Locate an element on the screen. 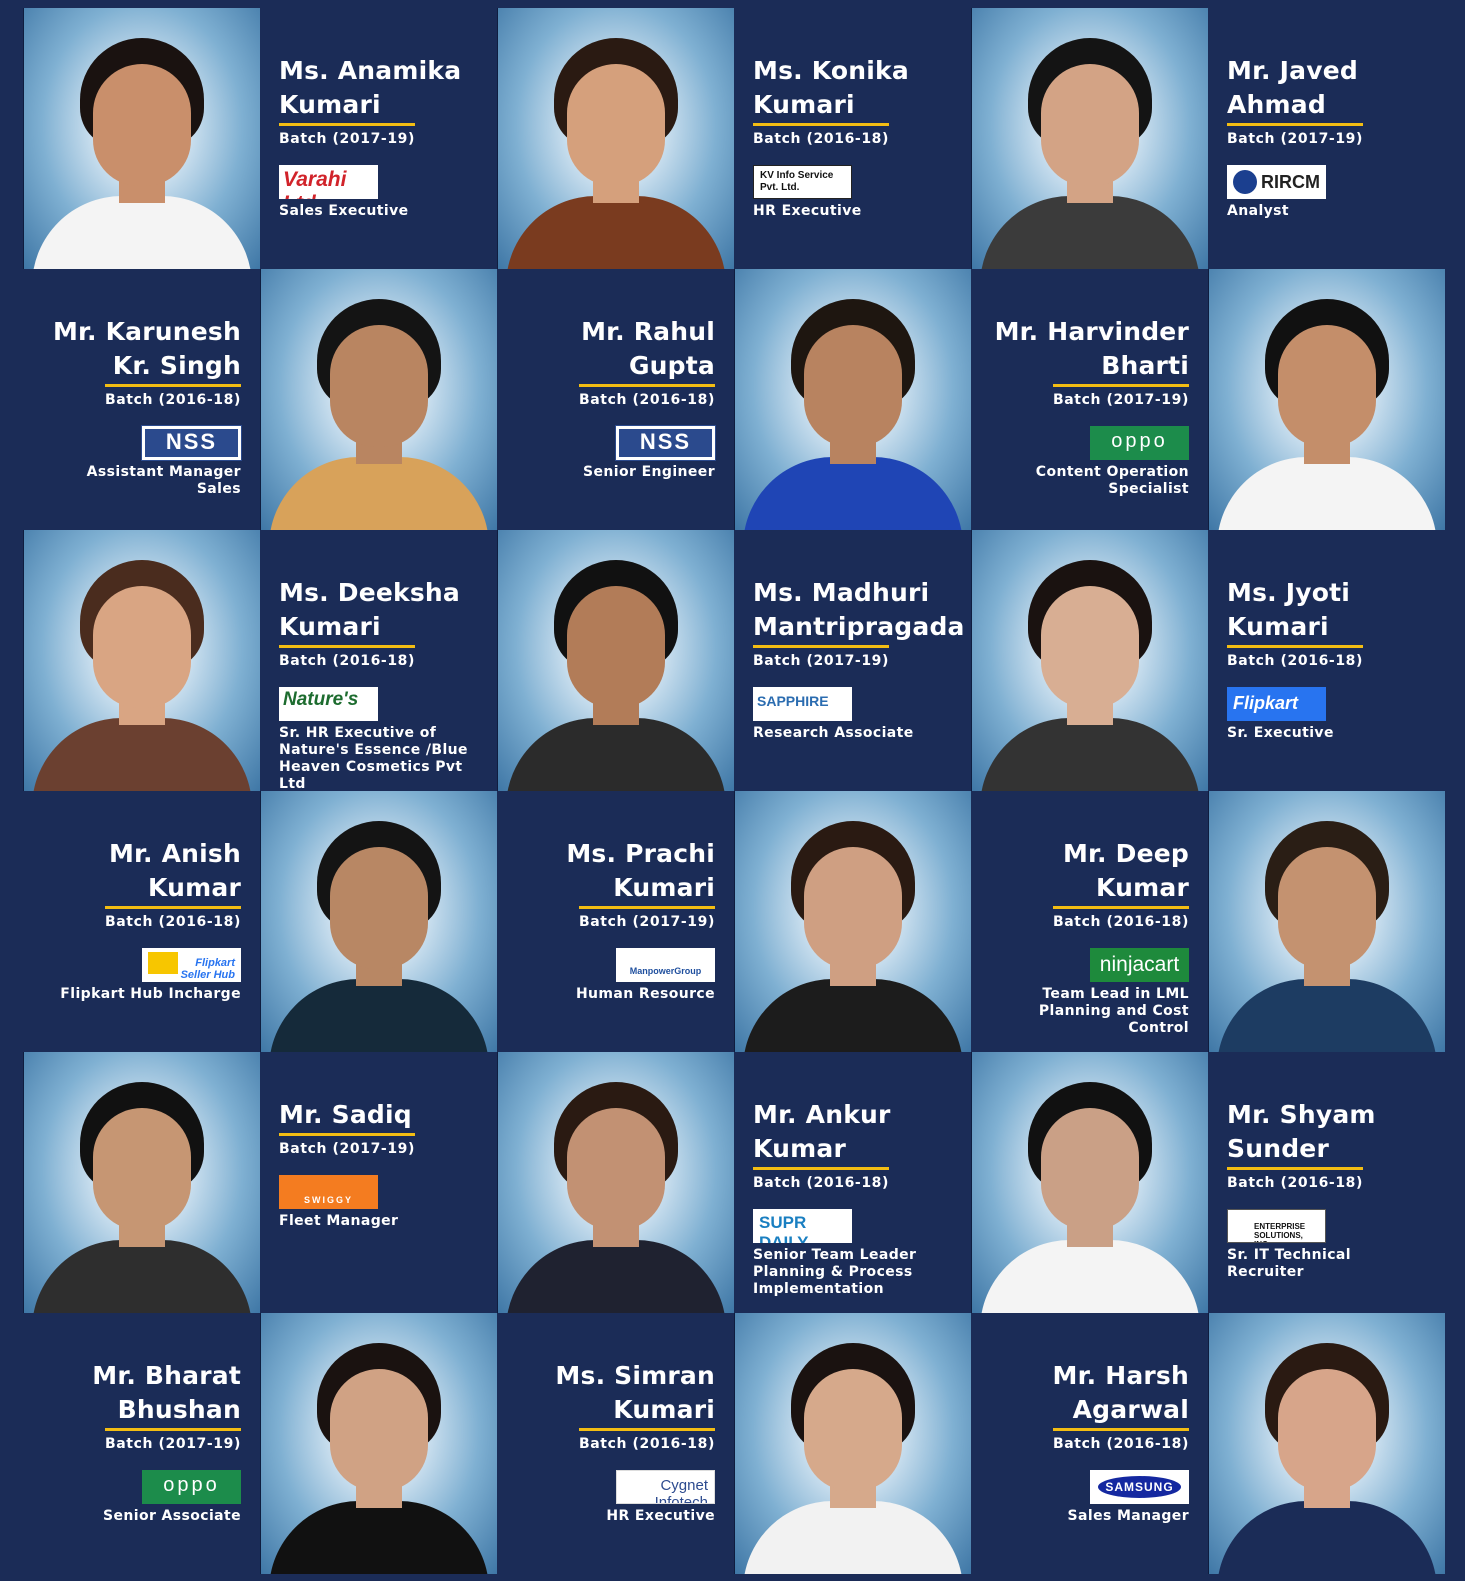  person-name: Ms. Deeksha Kumari is located at coordinates (369, 609).